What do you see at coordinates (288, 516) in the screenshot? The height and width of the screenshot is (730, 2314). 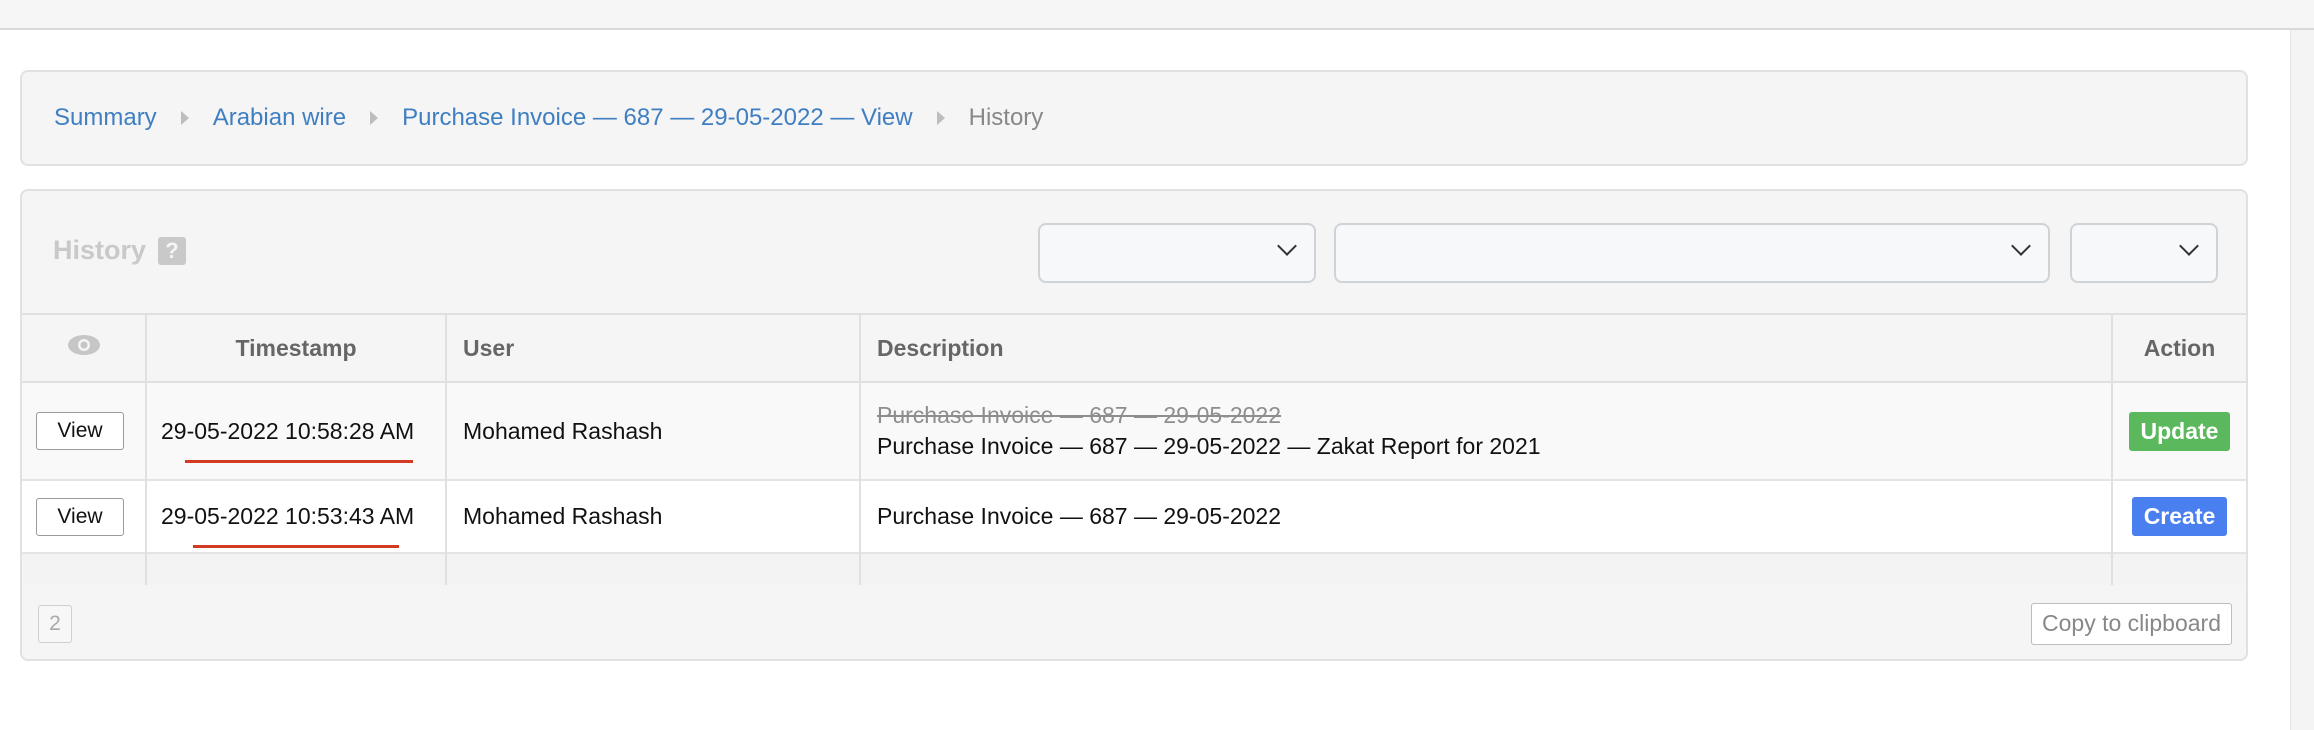 I see `timestamp-text: 29-05-2022 10:53:43 AM` at bounding box center [288, 516].